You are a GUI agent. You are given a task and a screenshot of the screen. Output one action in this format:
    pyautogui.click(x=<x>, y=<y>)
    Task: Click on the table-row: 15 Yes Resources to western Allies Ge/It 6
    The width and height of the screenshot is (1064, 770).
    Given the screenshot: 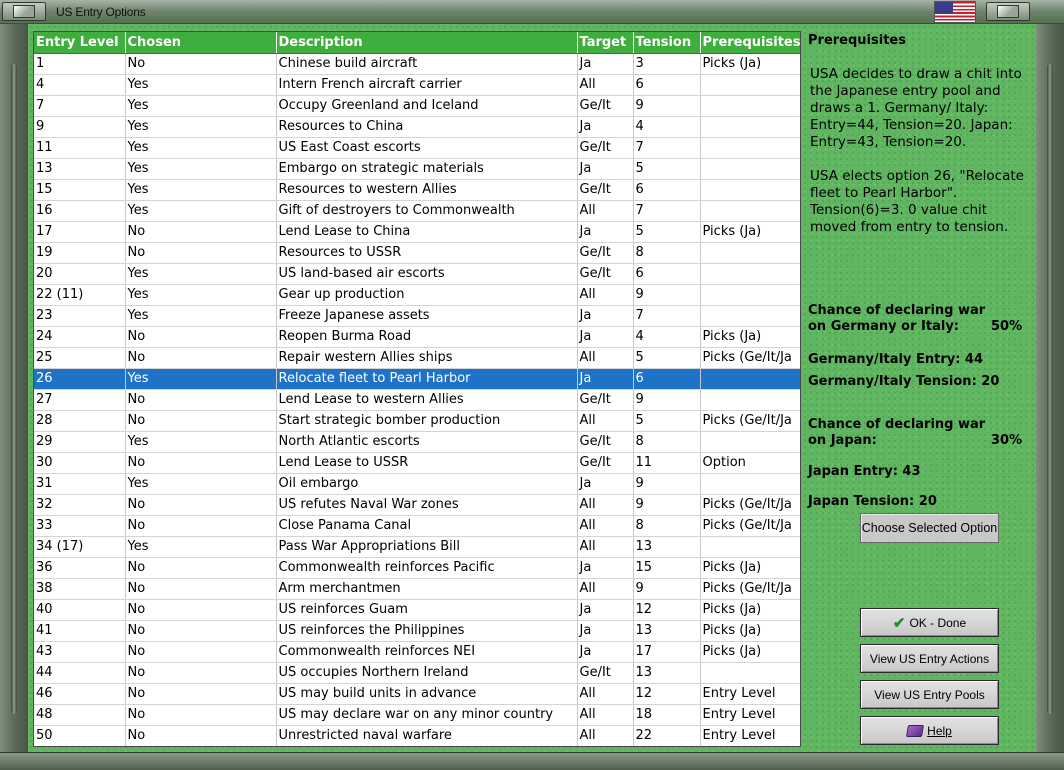 What is the action you would take?
    pyautogui.click(x=417, y=190)
    